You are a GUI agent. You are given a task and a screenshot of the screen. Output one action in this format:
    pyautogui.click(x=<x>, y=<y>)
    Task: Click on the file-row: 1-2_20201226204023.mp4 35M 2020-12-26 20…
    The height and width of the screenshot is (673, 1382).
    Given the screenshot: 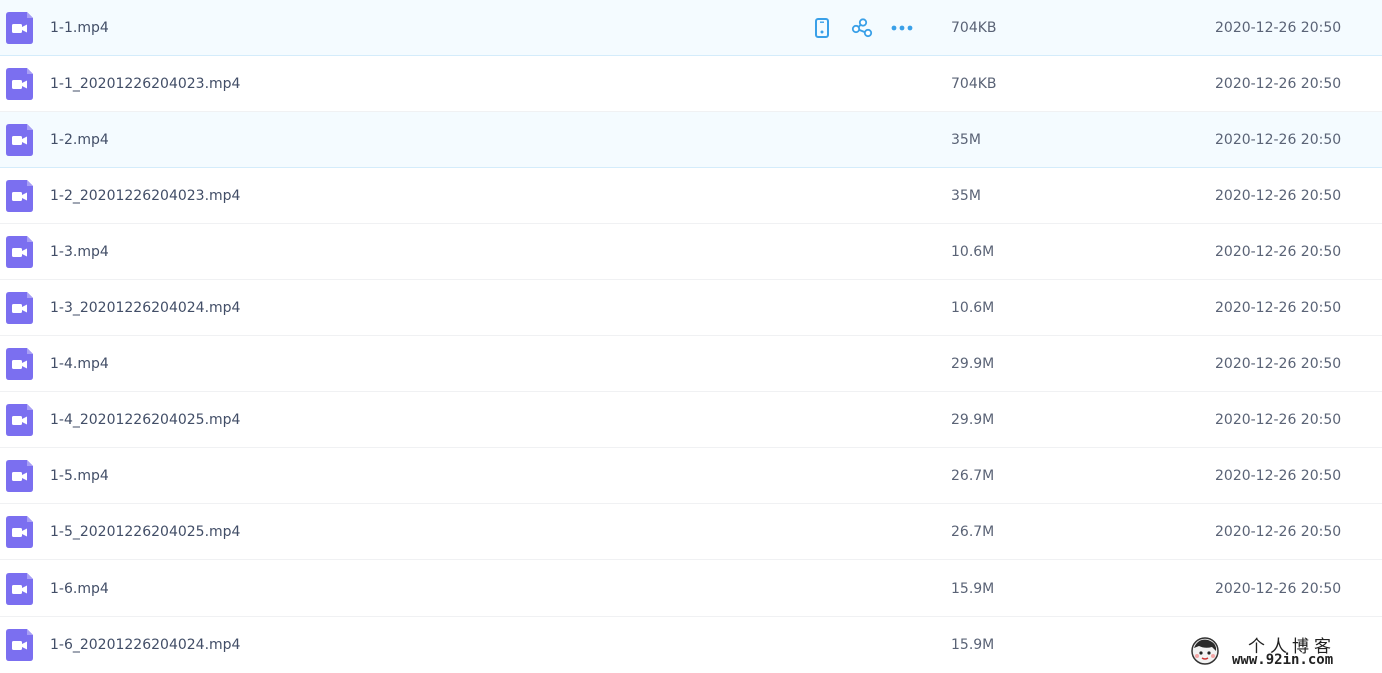 What is the action you would take?
    pyautogui.click(x=691, y=196)
    